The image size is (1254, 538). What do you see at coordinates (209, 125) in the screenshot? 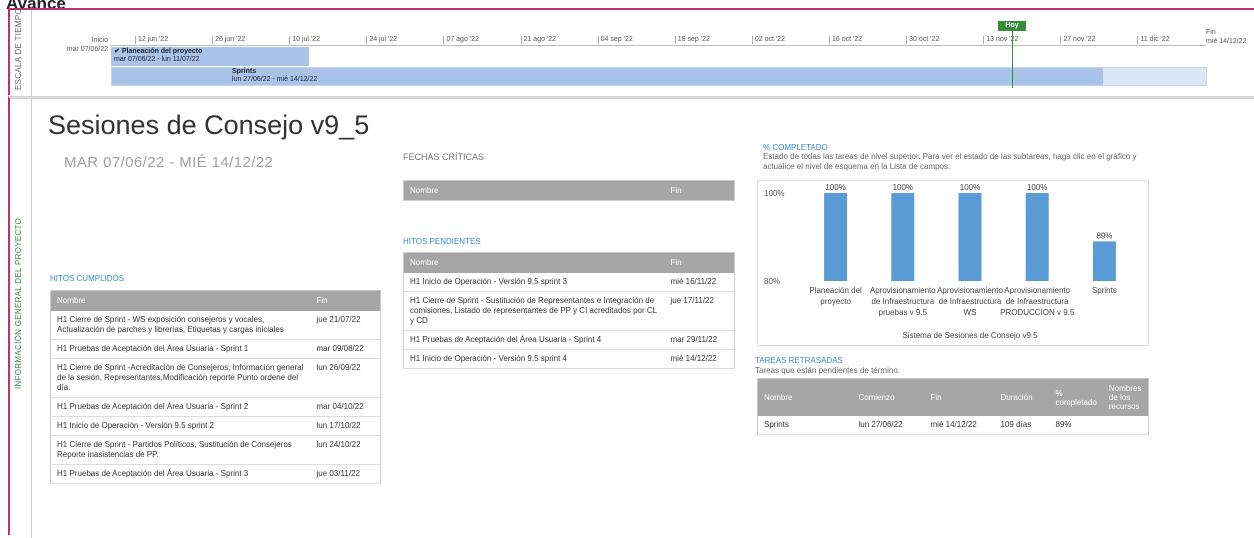
I see `project-title: Sesiones de Consejo v9_5` at bounding box center [209, 125].